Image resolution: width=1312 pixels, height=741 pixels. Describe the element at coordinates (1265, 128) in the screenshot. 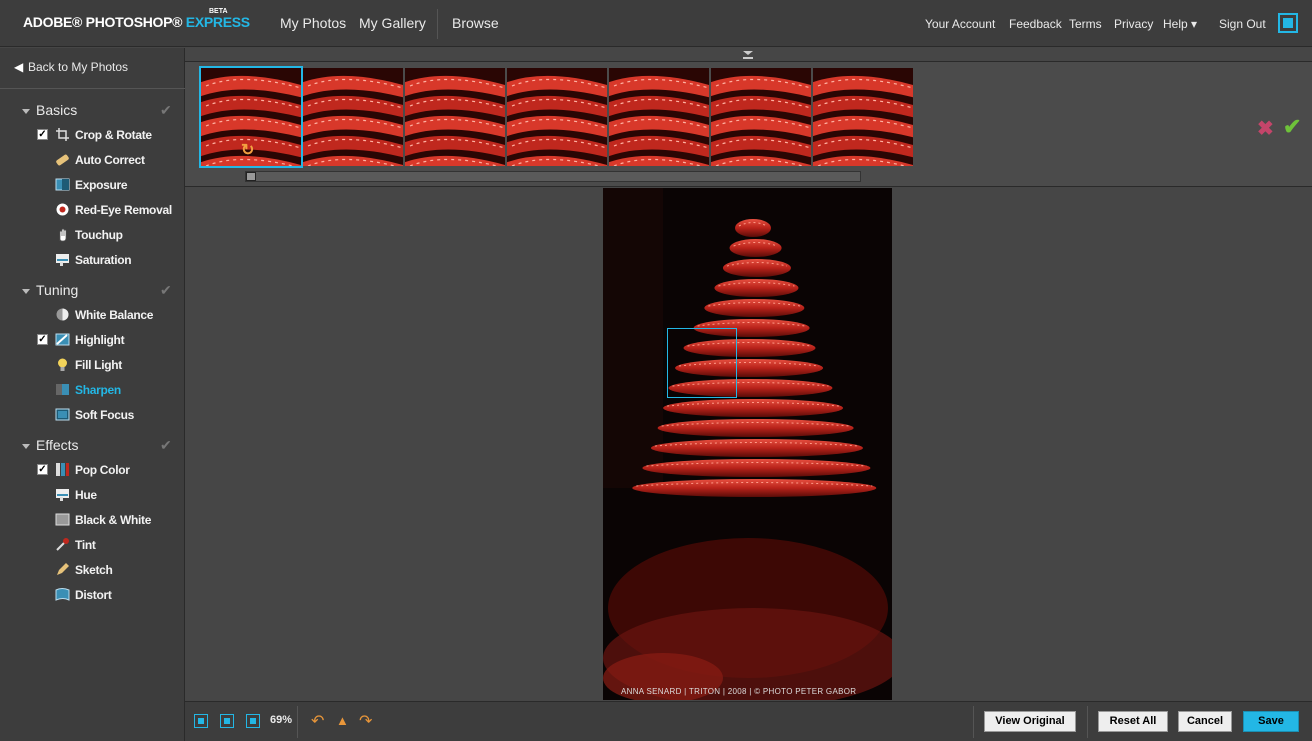

I see `cancel-x-icon: ✖` at that location.